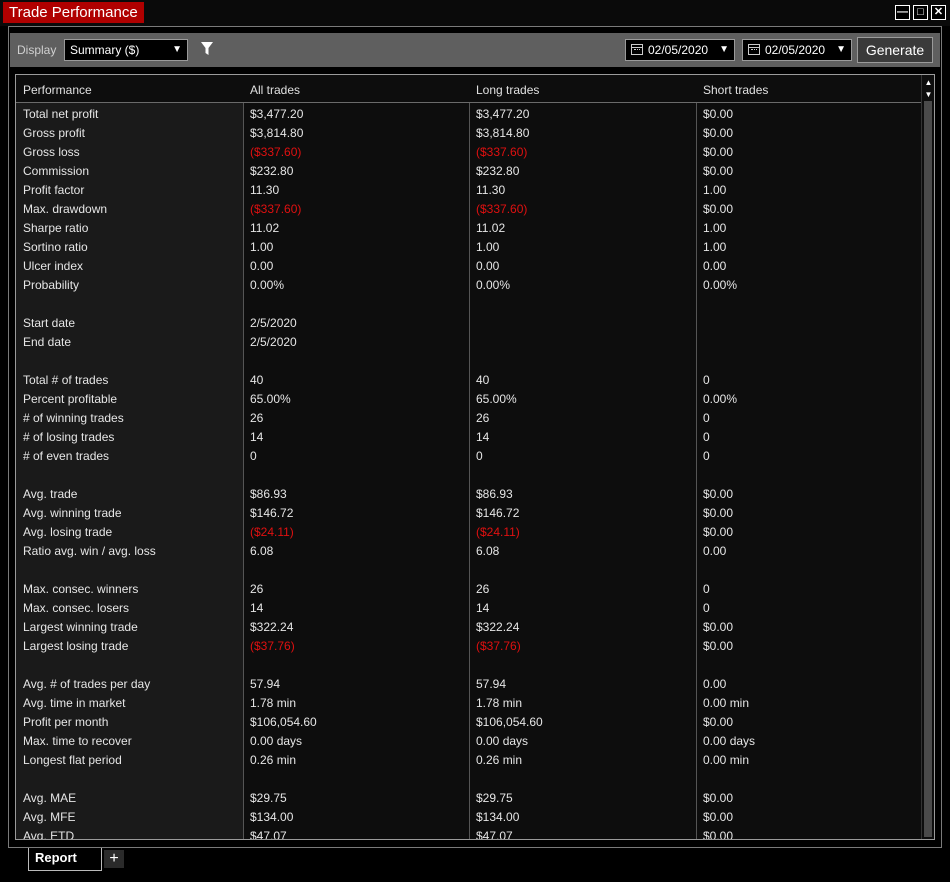 The width and height of the screenshot is (950, 882). Describe the element at coordinates (928, 469) in the screenshot. I see `scrollbar-thumb` at that location.